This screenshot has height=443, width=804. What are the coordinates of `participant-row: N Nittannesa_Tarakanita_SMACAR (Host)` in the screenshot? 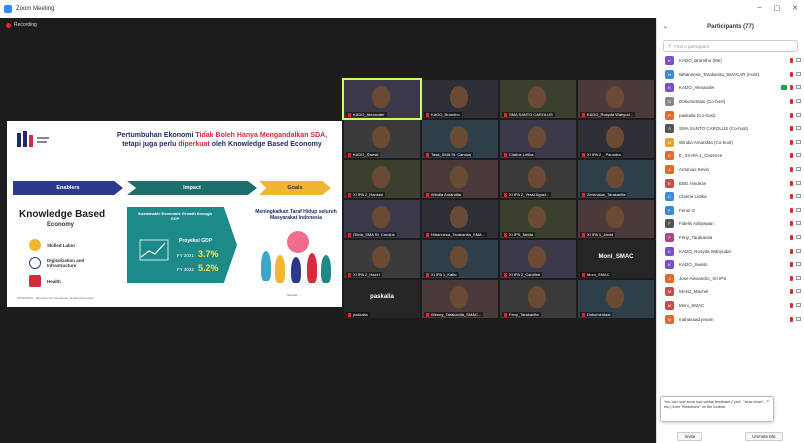 It's located at (730, 75).